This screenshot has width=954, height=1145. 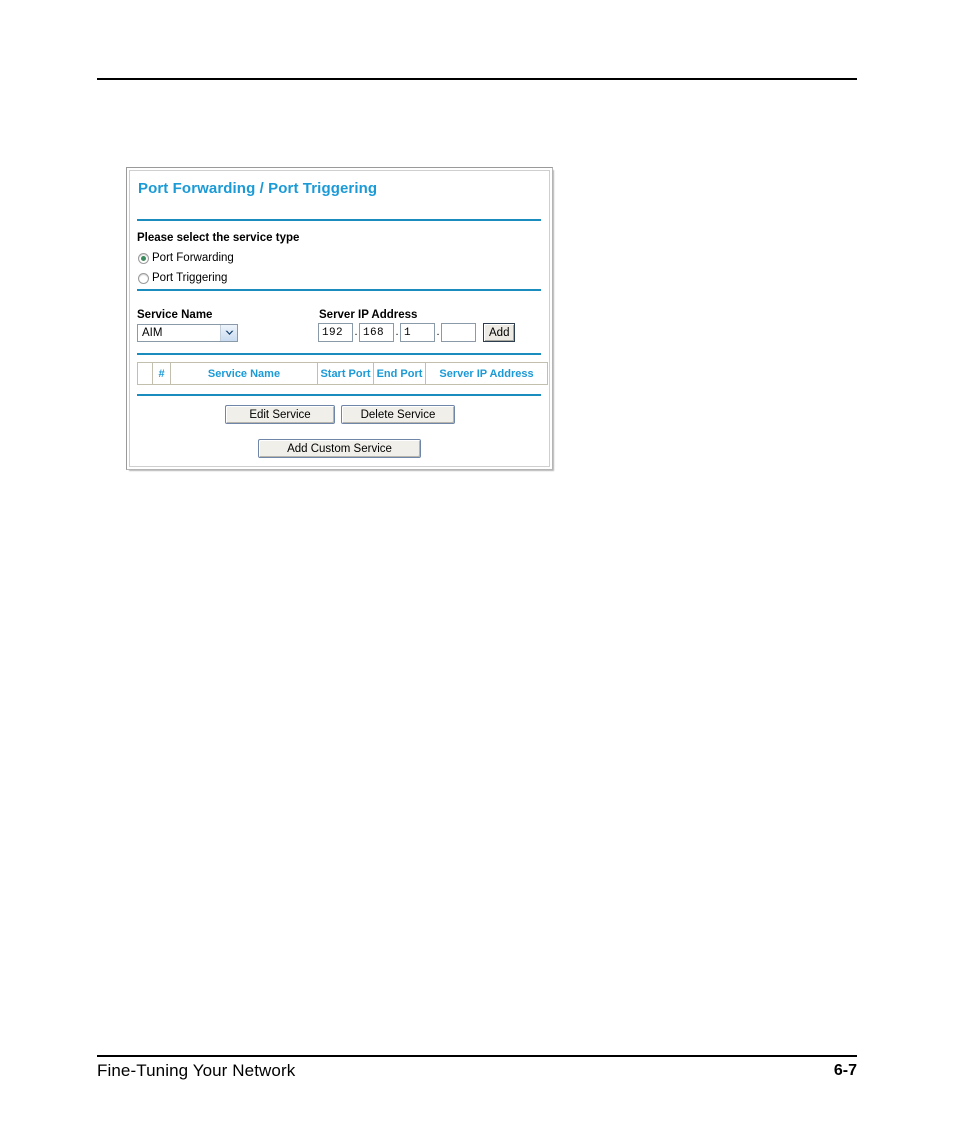 I want to click on table-header-number: #, so click(x=162, y=373).